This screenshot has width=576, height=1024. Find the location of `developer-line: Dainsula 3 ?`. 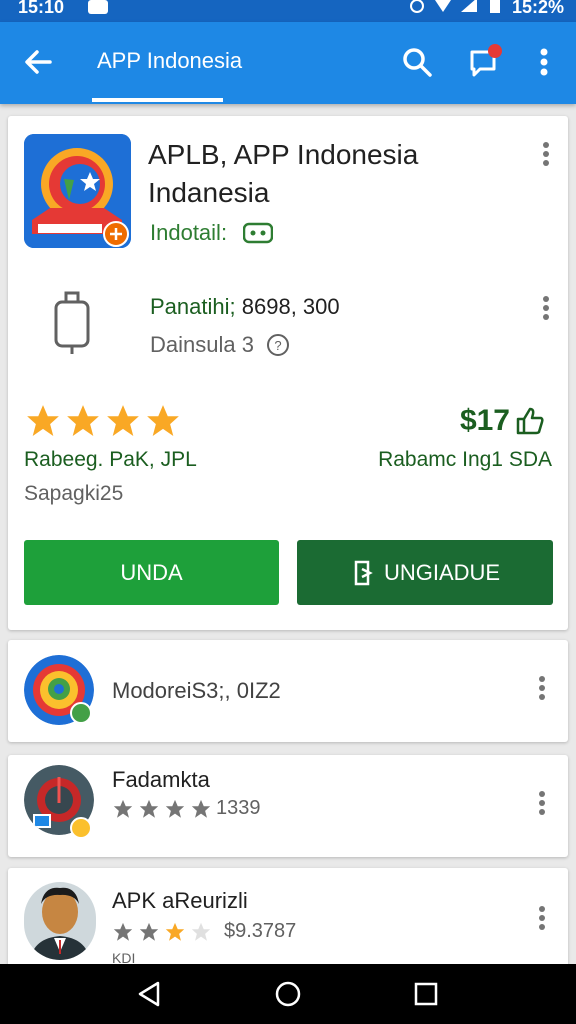

developer-line: Dainsula 3 ? is located at coordinates (220, 345).